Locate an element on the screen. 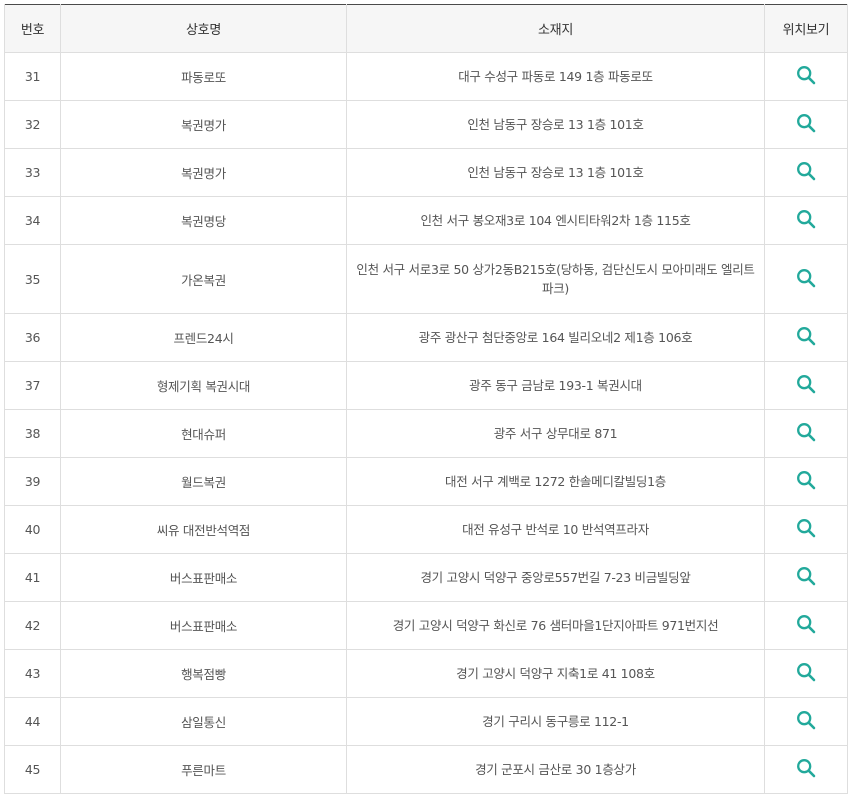 The width and height of the screenshot is (856, 799). cell-address: 광주 광산구 첨단중앙로 164 빌리오네2 제1층 106호 is located at coordinates (555, 337).